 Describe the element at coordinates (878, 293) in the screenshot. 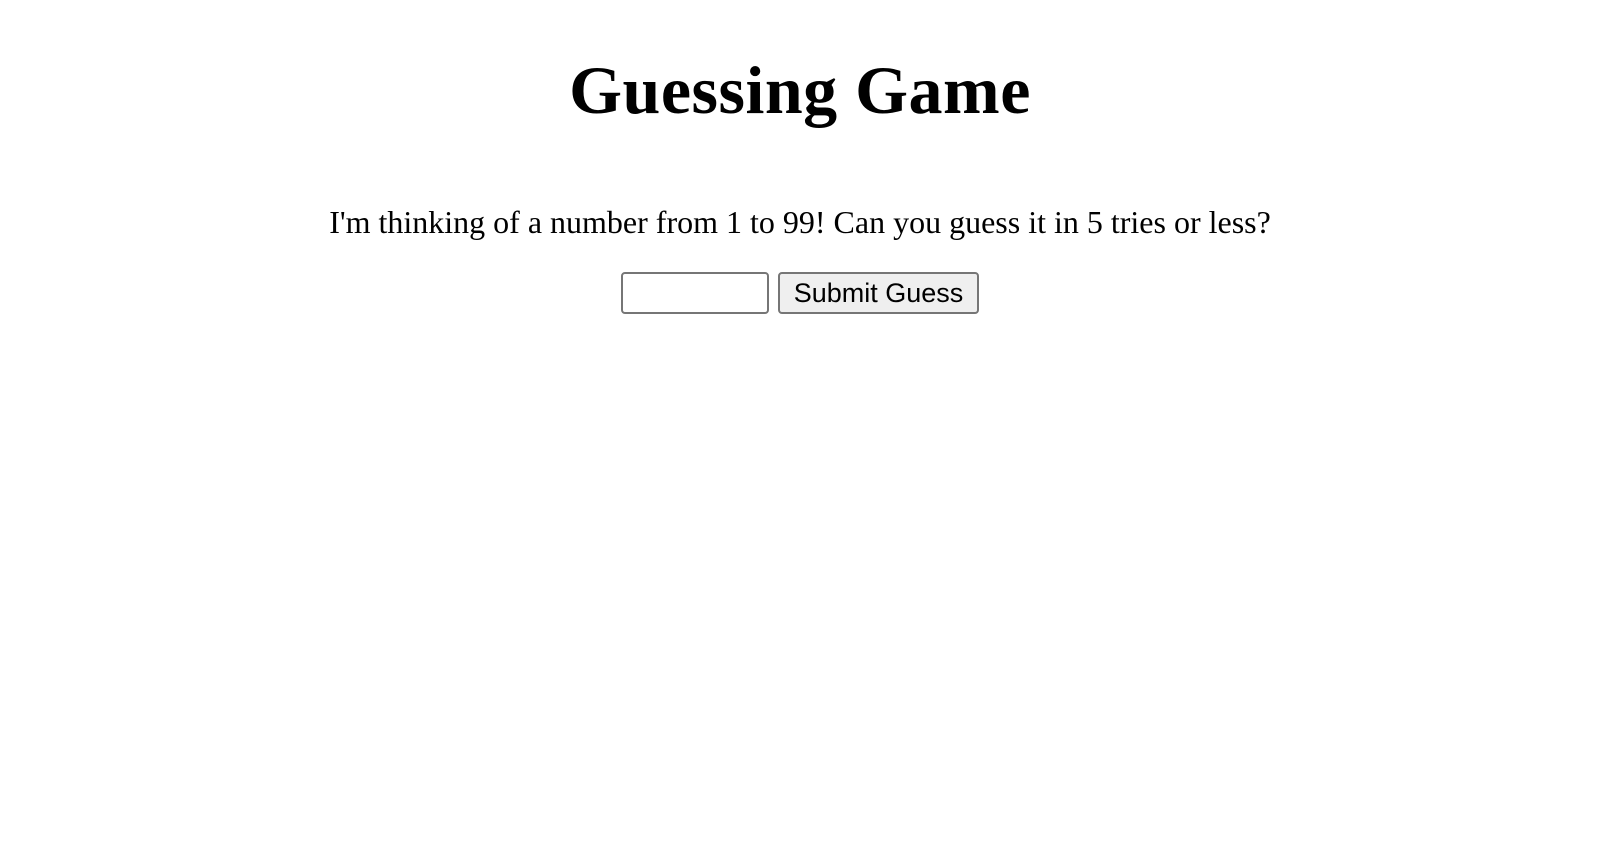

I see `submit-guess-button: Submit Guess` at that location.